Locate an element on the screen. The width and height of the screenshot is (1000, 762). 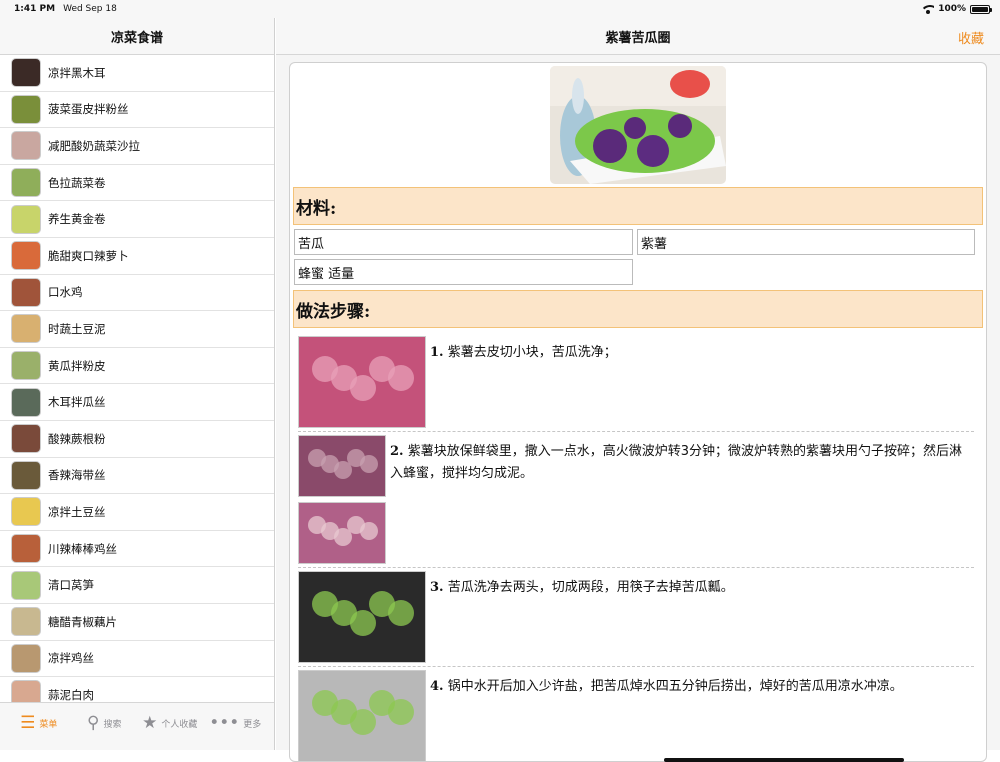
list-item-label: 口水鸡 is located at coordinates (65, 292).